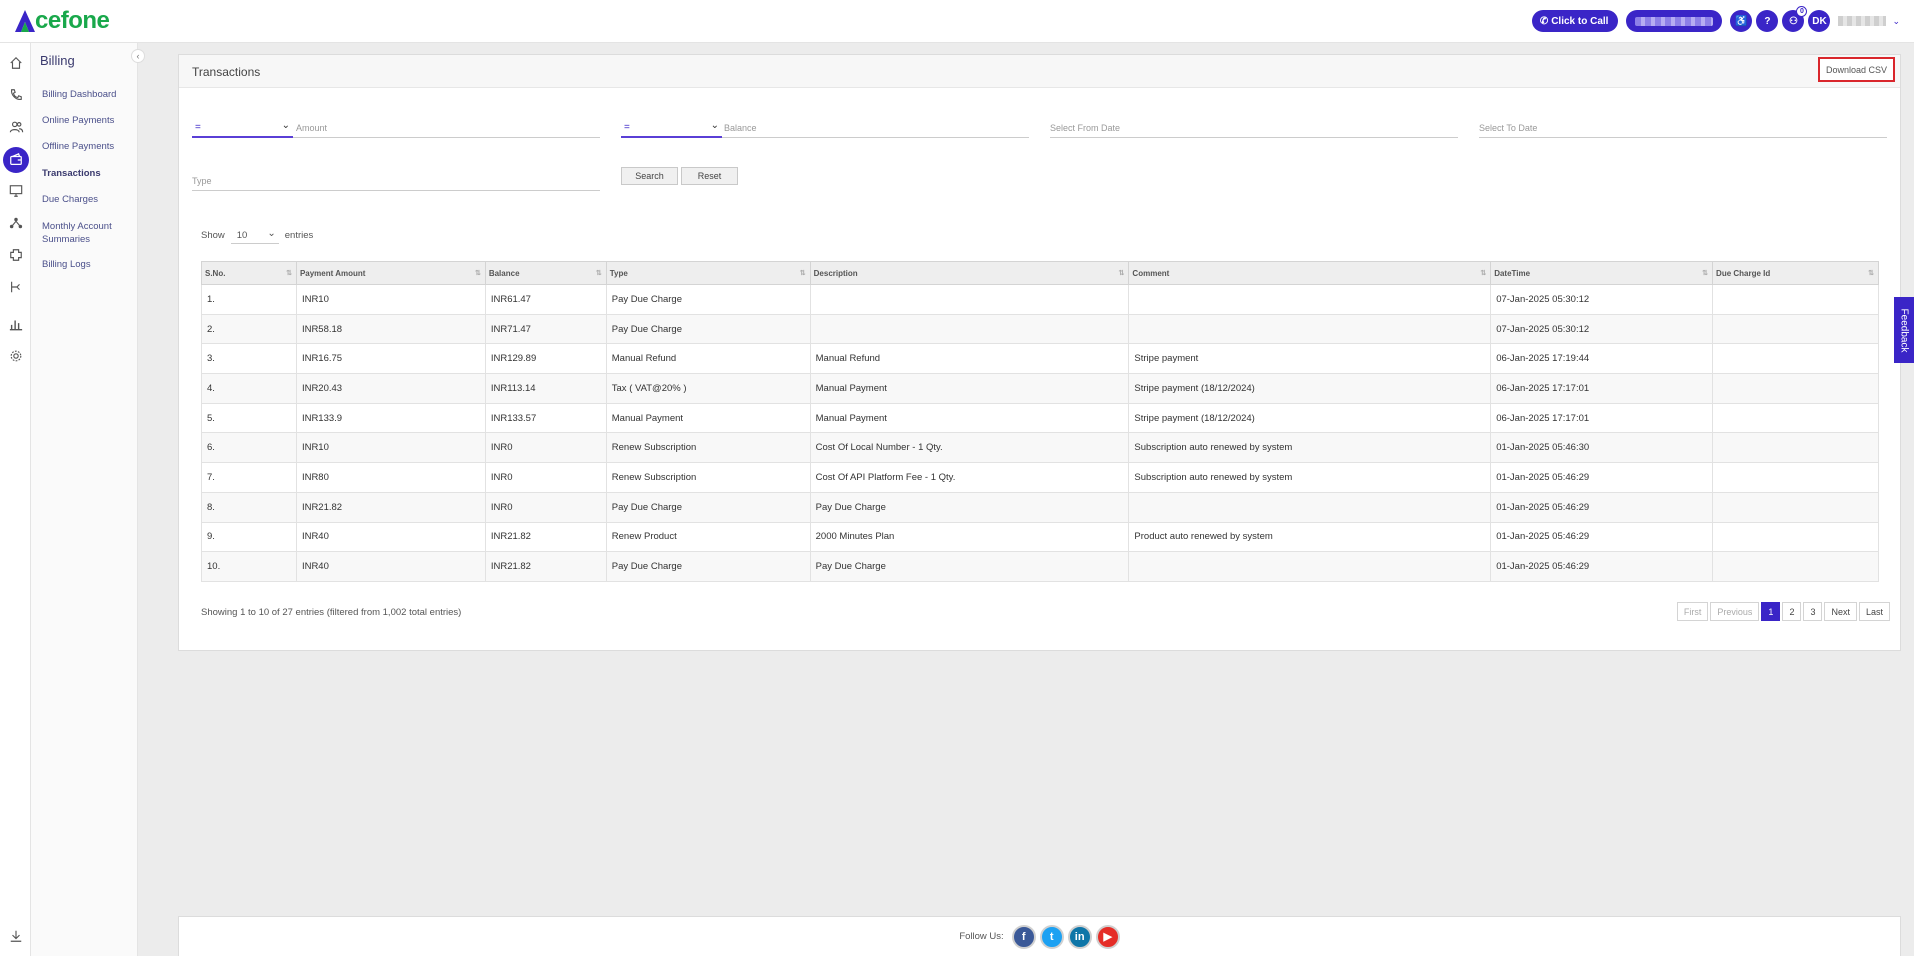  What do you see at coordinates (16, 936) in the screenshot?
I see `download-icon` at bounding box center [16, 936].